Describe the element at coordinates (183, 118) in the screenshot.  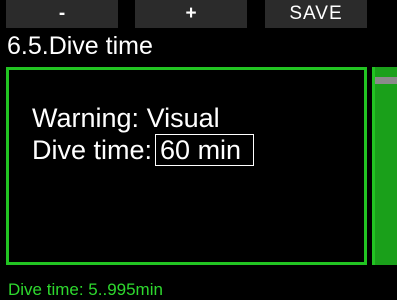
I see `warning-value: Visual` at that location.